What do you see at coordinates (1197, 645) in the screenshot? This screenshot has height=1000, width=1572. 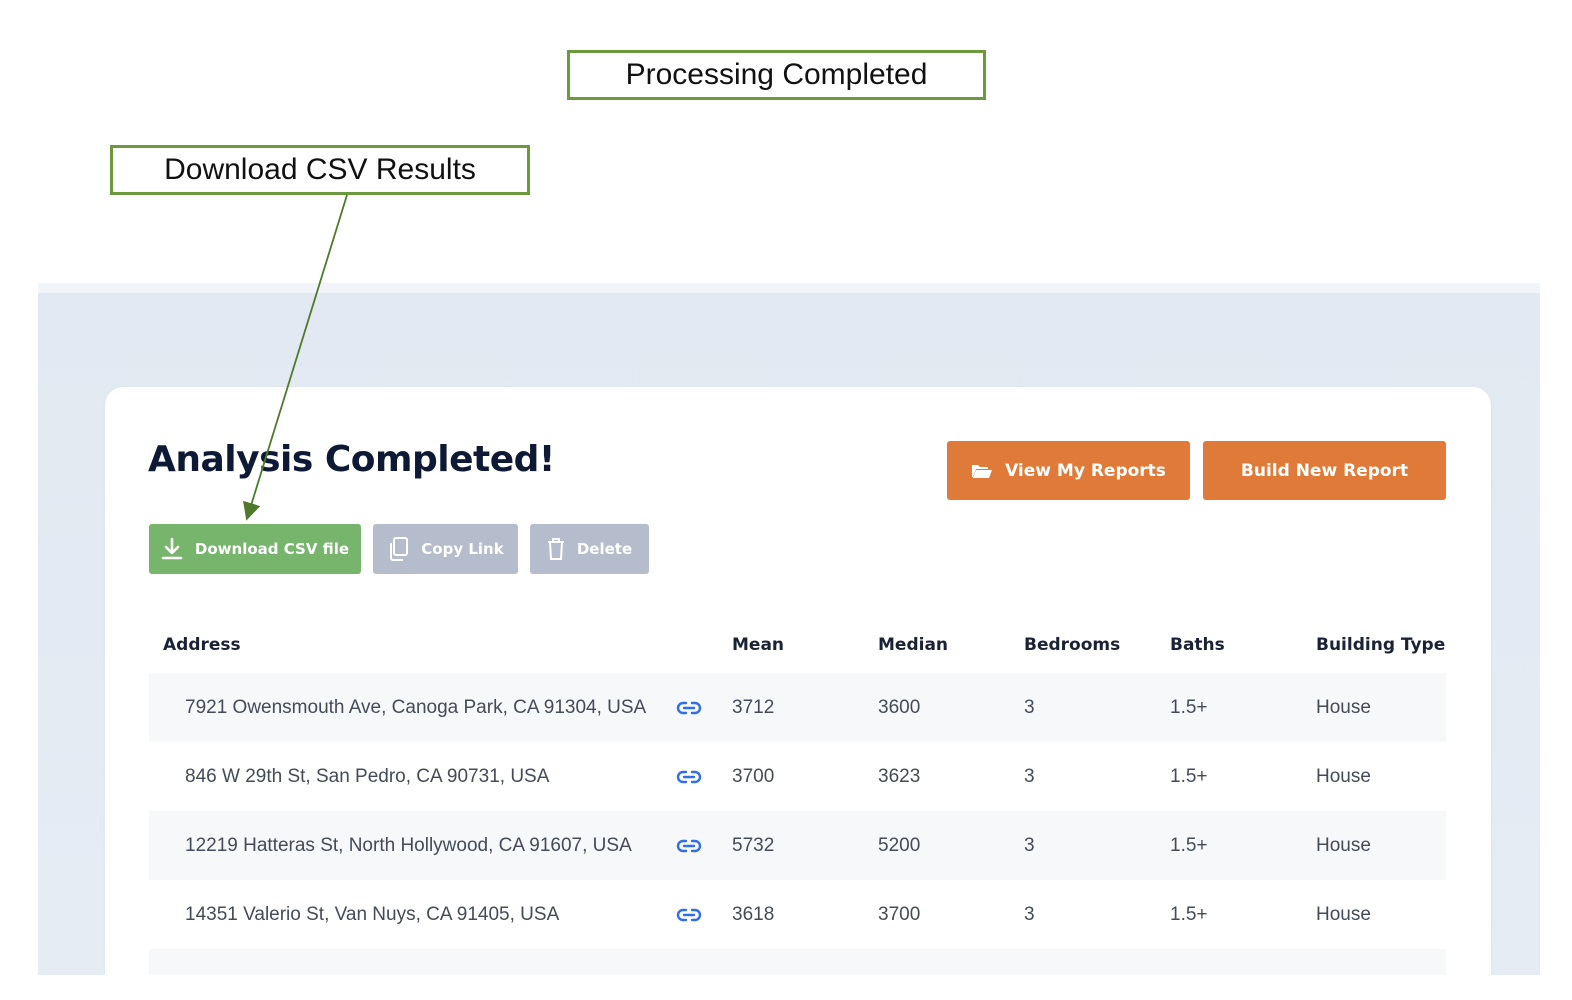 I see `header-baths: Baths` at bounding box center [1197, 645].